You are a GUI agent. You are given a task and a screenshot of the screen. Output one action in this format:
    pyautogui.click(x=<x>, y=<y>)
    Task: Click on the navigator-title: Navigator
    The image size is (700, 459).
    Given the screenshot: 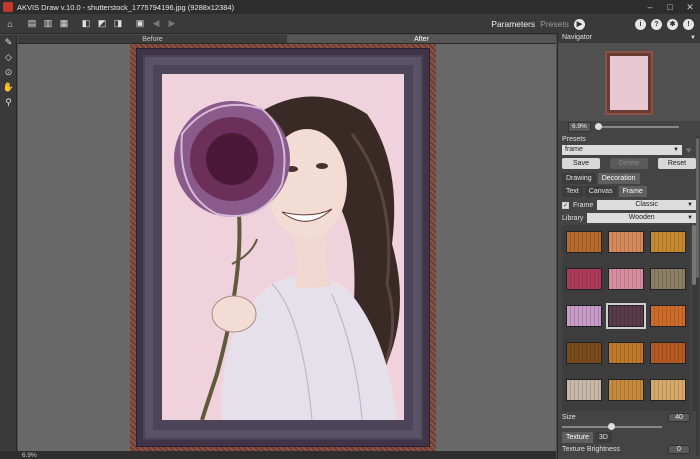 What is the action you would take?
    pyautogui.click(x=577, y=37)
    